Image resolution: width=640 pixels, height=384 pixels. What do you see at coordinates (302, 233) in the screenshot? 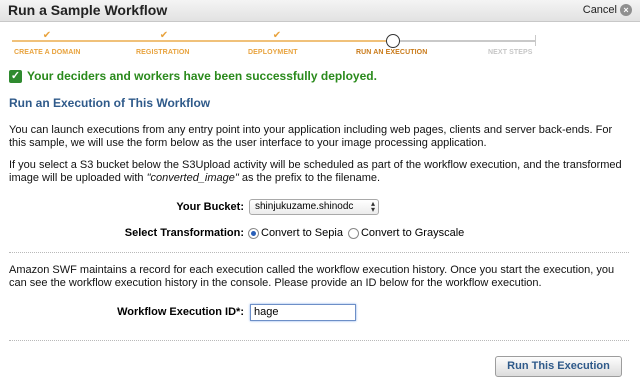
I see `sepia-radio-label: Convert to Sepia` at bounding box center [302, 233].